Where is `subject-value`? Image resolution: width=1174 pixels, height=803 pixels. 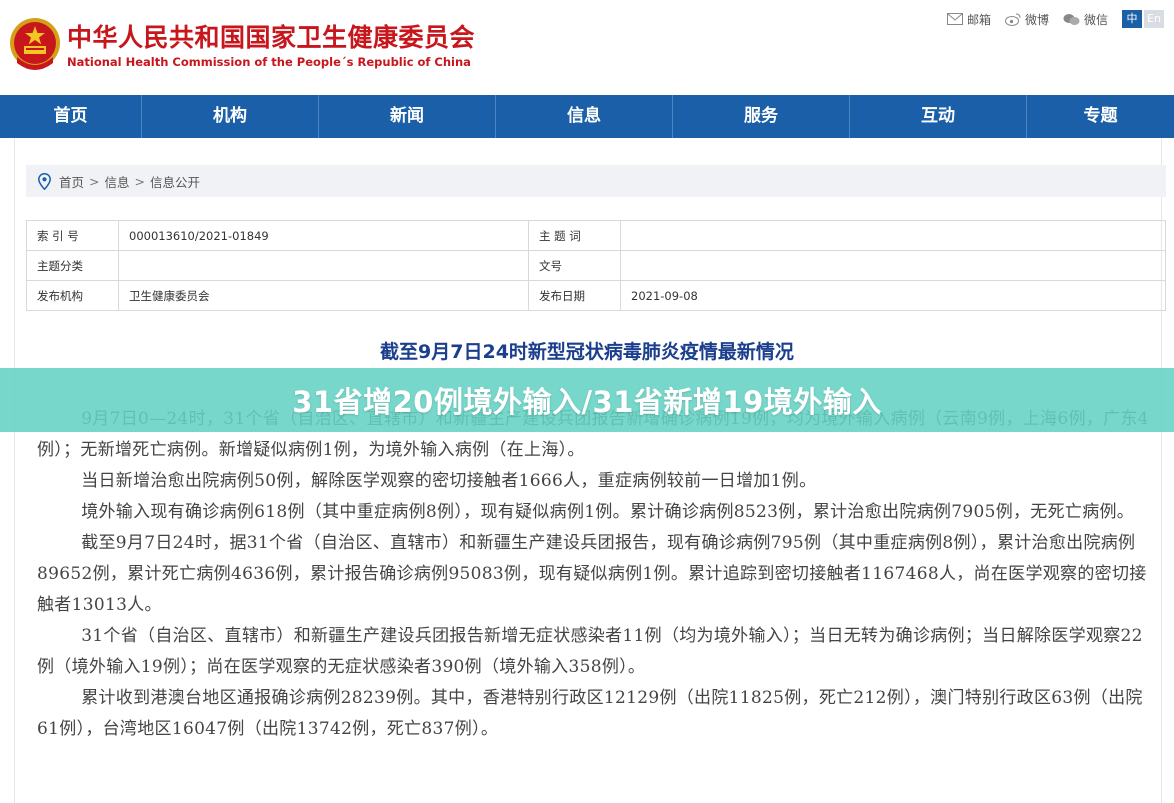 subject-value is located at coordinates (893, 235).